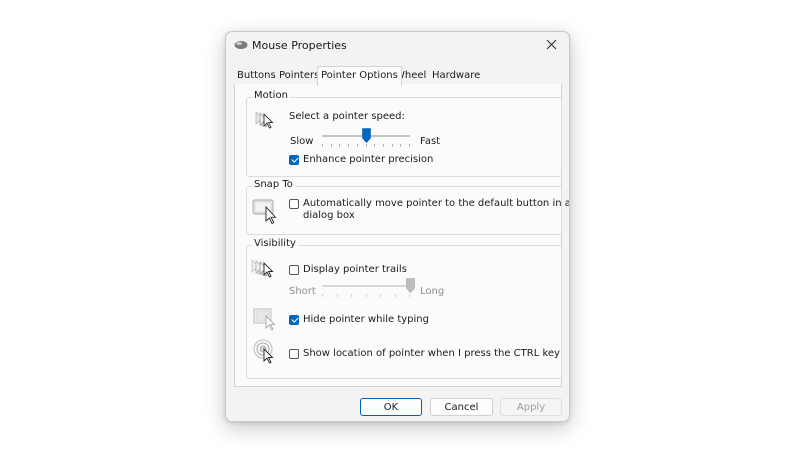  I want to click on pointer-trails-label: Display pointer trails, so click(355, 269).